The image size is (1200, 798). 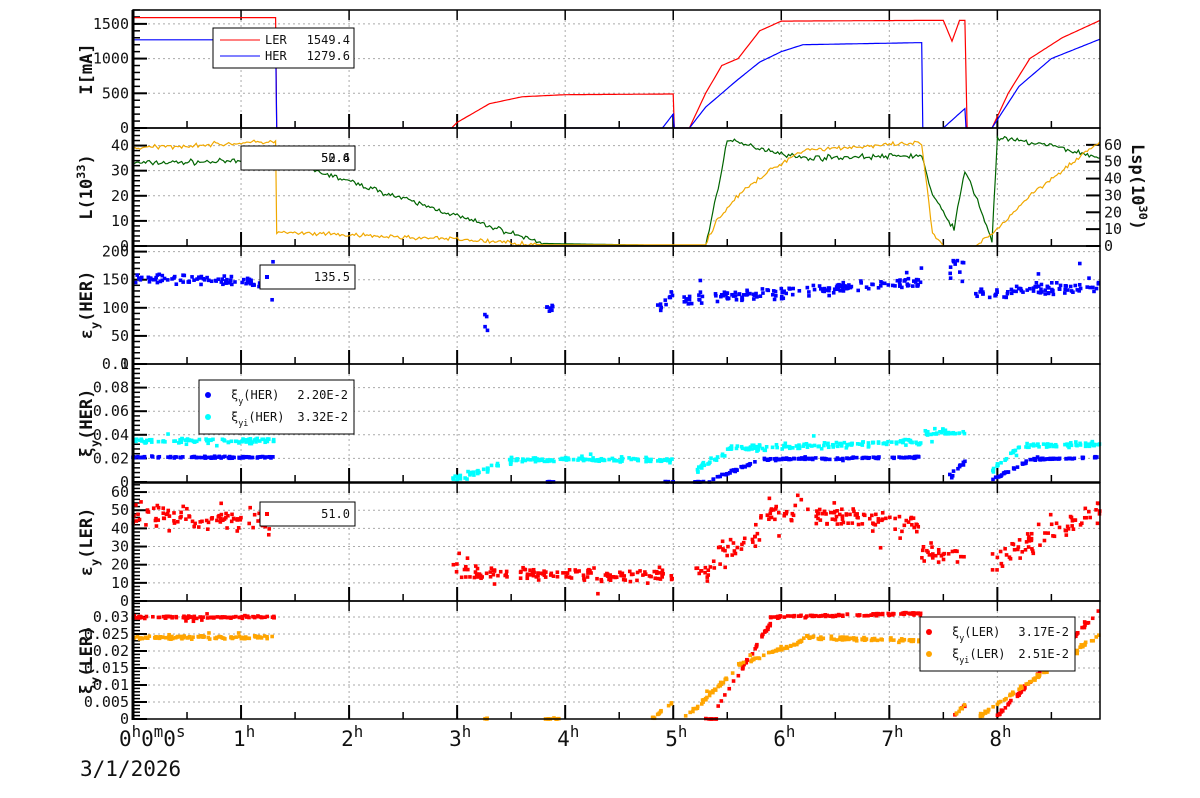 What do you see at coordinates (1113, 162) in the screenshot?
I see `y2-tick-label: 50` at bounding box center [1113, 162].